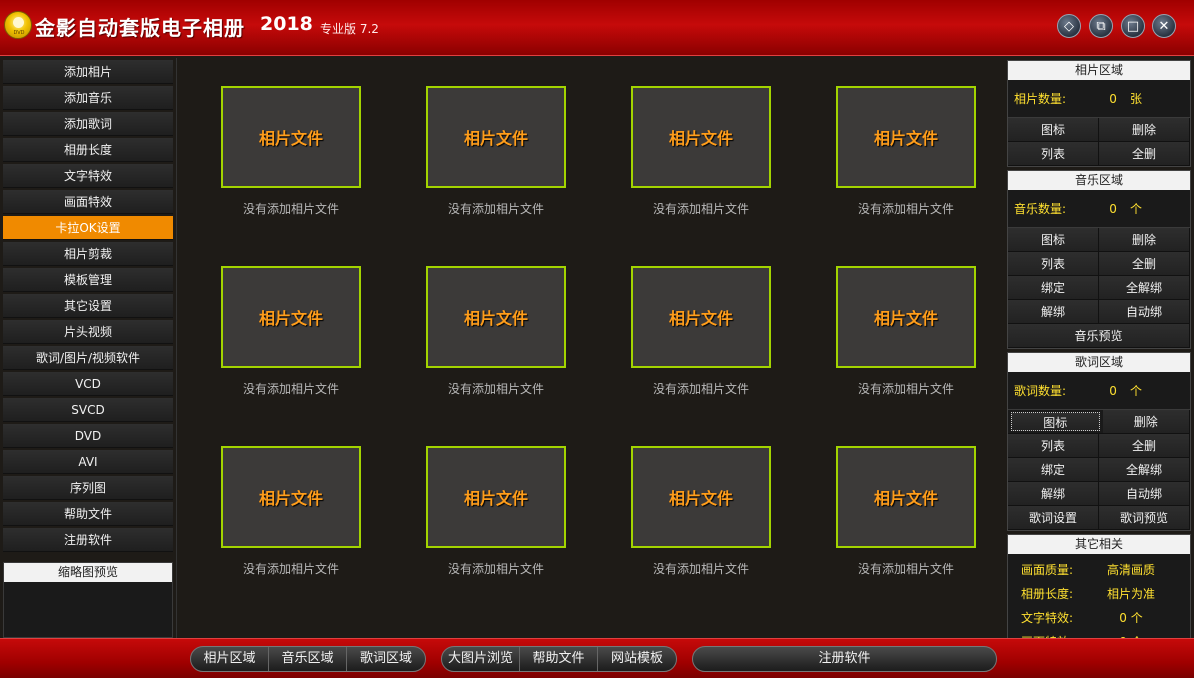 This screenshot has height=678, width=1194. Describe the element at coordinates (1099, 70) in the screenshot. I see `photo-section-title: 相片区域` at that location.